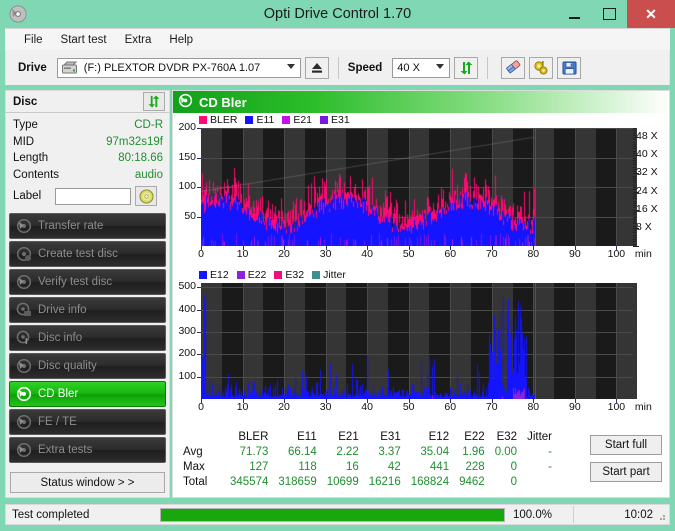  What do you see at coordinates (187, 353) in the screenshot?
I see `y-axis-tick: 200` at bounding box center [187, 353].